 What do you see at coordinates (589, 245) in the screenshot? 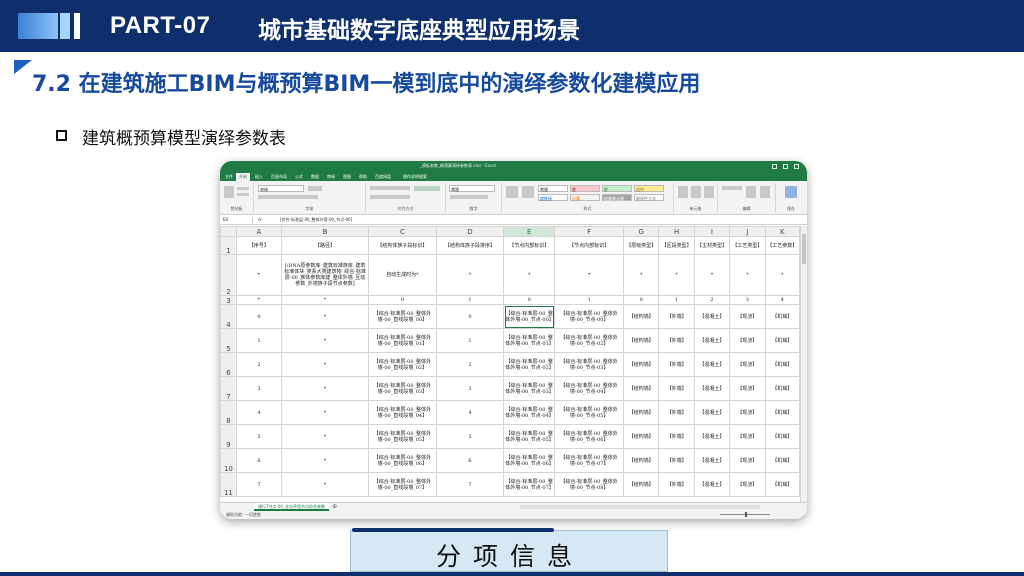
I see `table-cell: 【节点内部标识】` at bounding box center [589, 245].